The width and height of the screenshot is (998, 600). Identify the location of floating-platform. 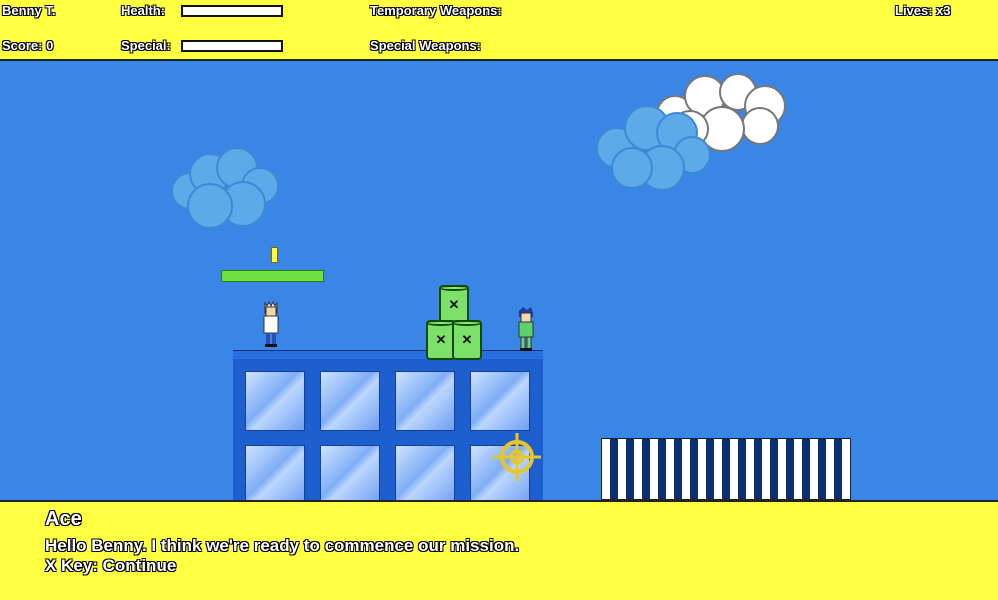
(272, 276).